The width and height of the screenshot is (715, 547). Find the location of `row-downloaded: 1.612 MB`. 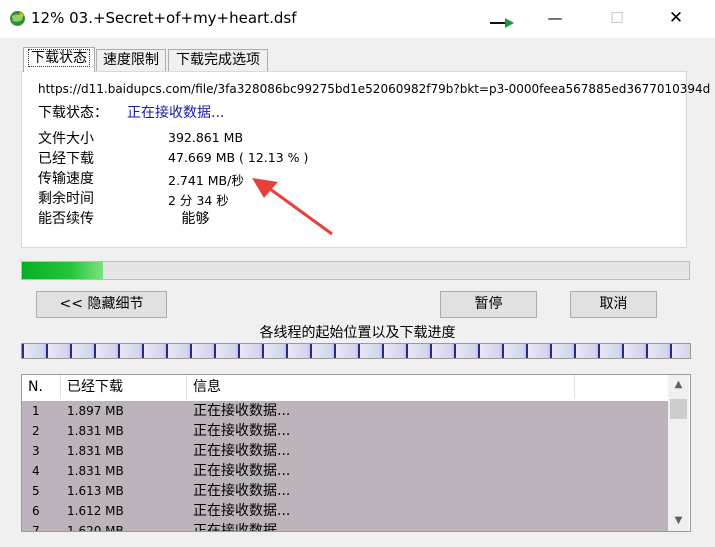

row-downloaded: 1.612 MB is located at coordinates (95, 511).